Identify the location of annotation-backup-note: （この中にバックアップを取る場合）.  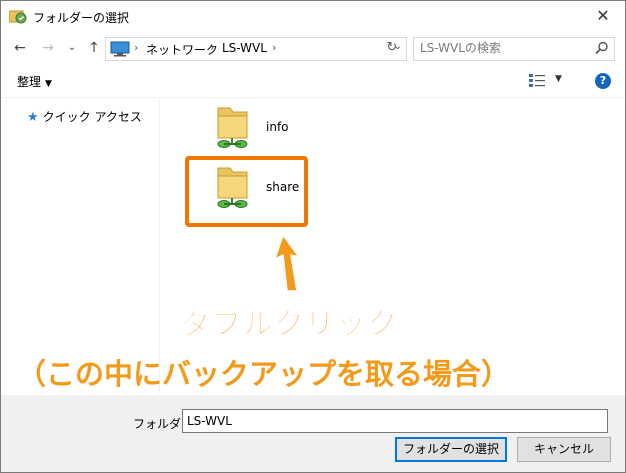
(264, 374).